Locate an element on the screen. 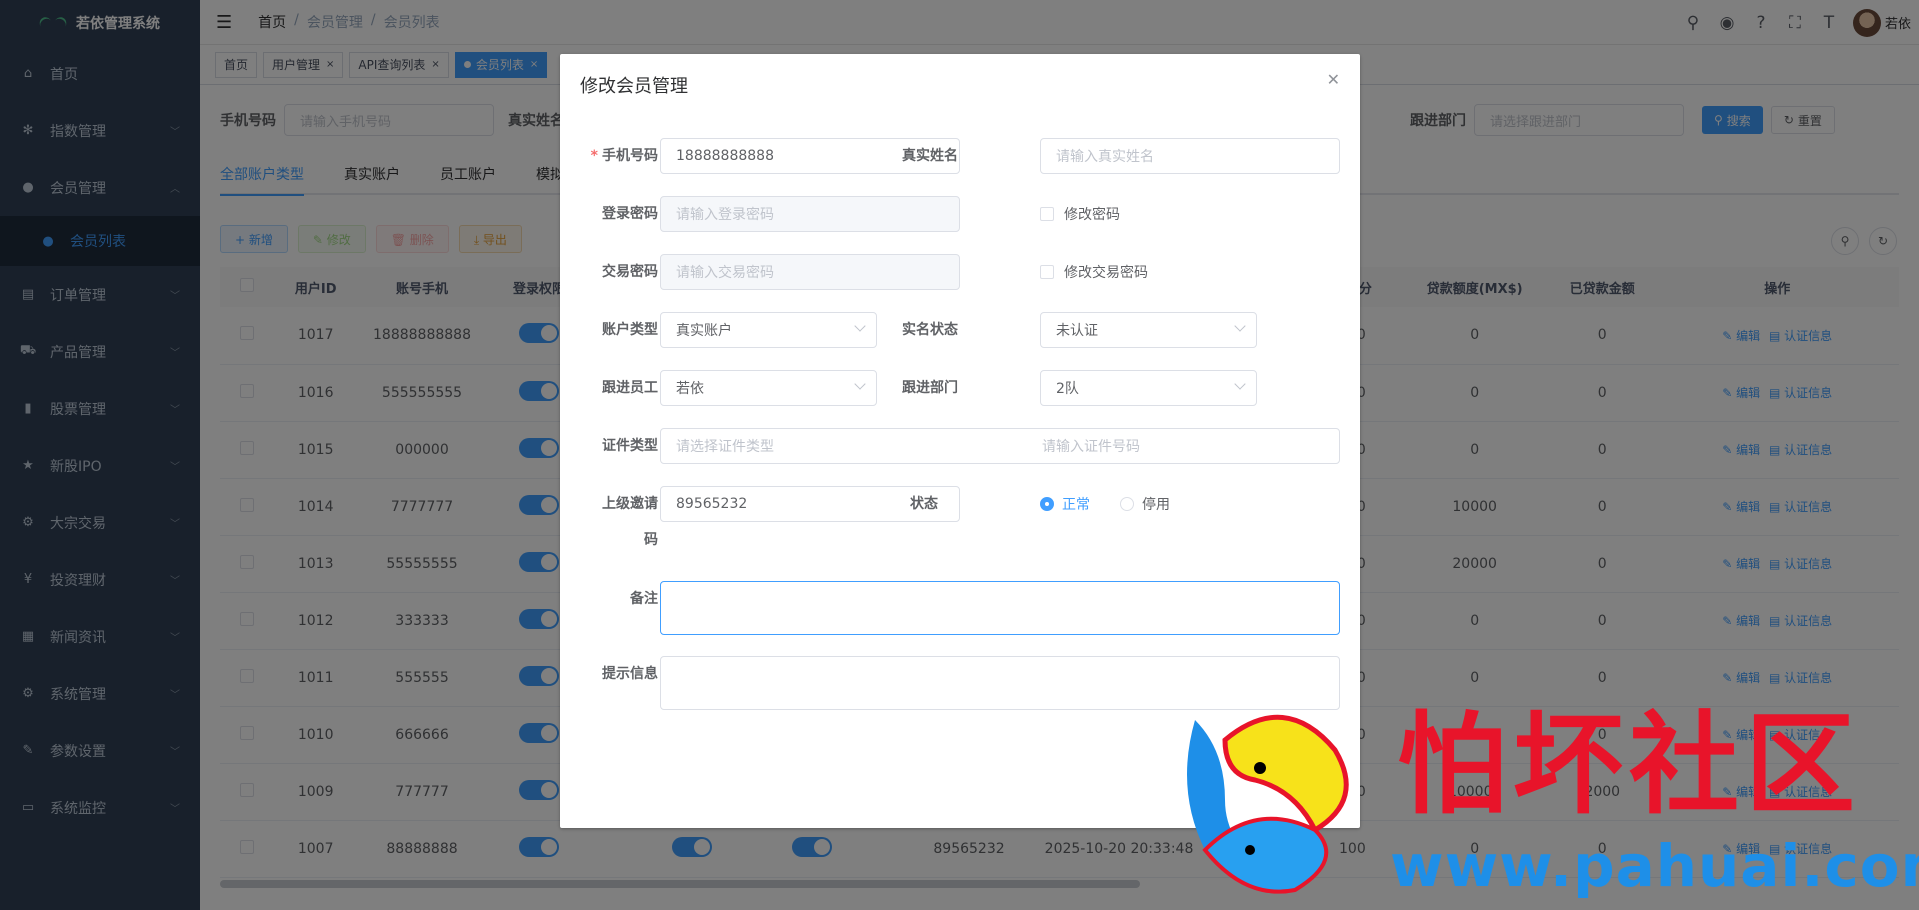 This screenshot has height=910, width=1919. dept-select: 2队 is located at coordinates (1148, 388).